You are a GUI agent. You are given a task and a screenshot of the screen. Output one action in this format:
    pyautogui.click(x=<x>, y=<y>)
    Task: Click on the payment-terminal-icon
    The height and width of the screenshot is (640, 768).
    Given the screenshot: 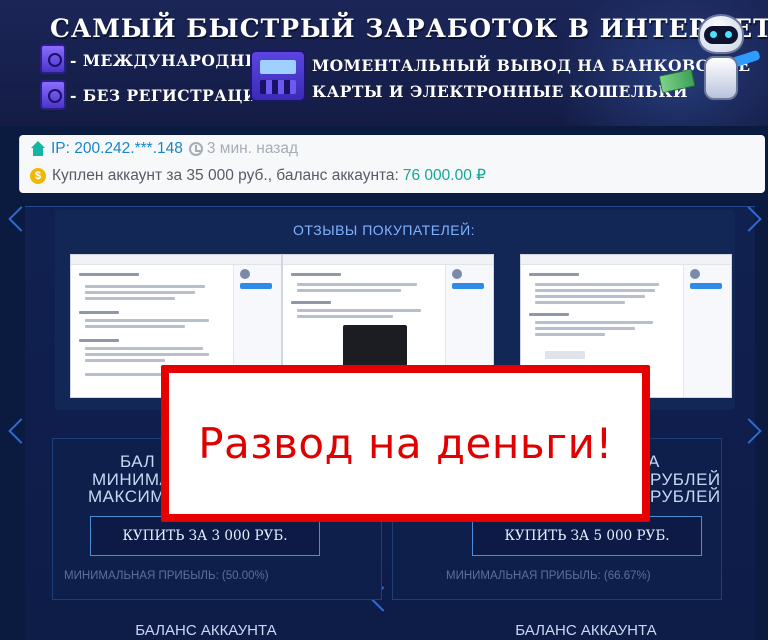 What is the action you would take?
    pyautogui.click(x=278, y=76)
    